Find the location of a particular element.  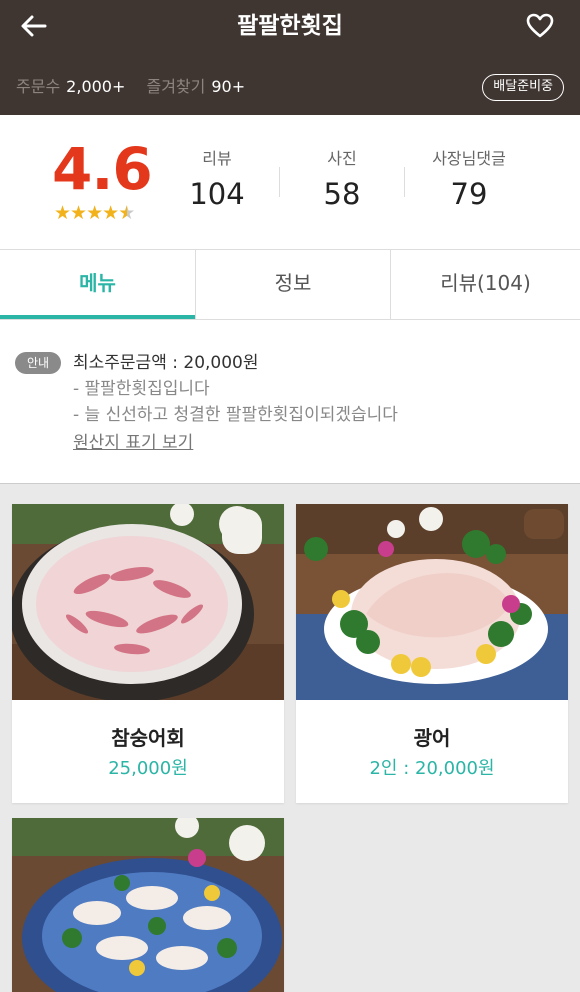

menu-card: 광어 2인 : 20,000원 is located at coordinates (432, 653).